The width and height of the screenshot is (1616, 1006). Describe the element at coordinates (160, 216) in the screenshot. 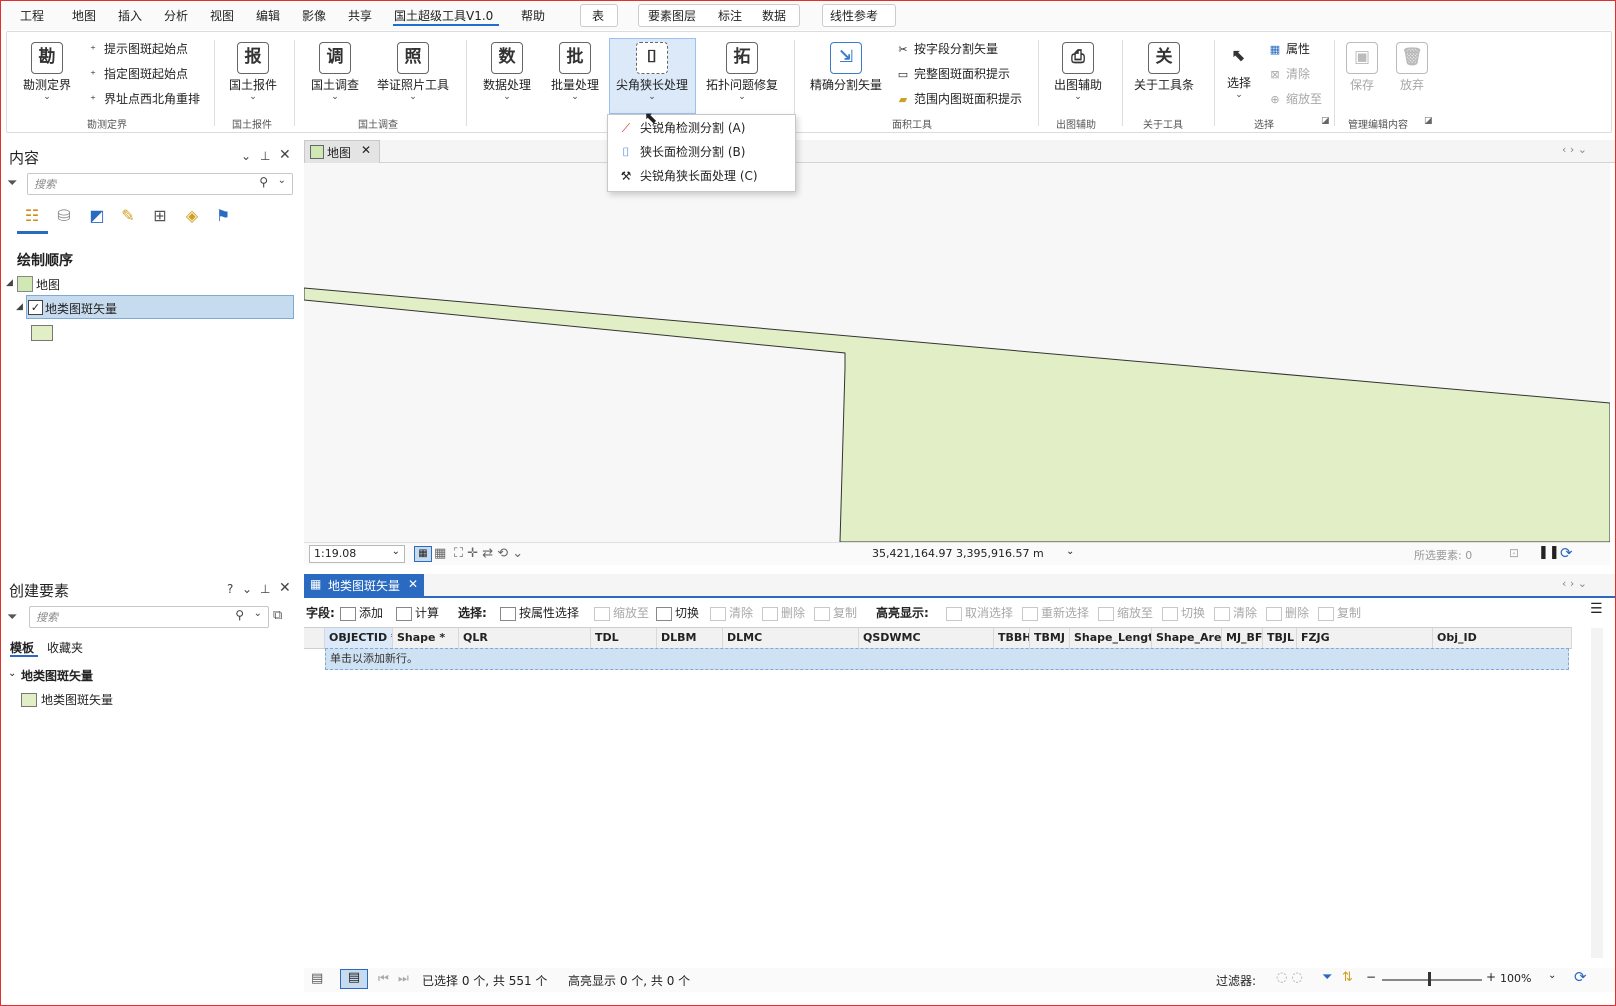

I see `snapping-icon: ⊞` at that location.